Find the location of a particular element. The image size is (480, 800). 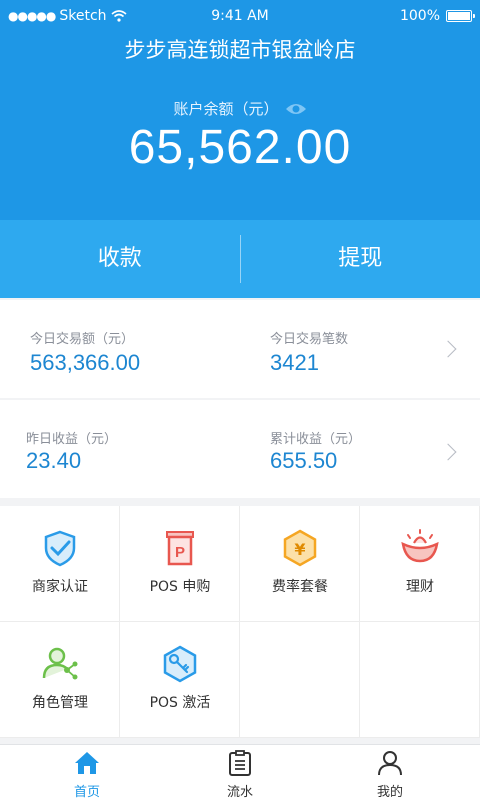

status-bar: ●●●●● Sketch 9:41 AM 100% is located at coordinates (240, 16).